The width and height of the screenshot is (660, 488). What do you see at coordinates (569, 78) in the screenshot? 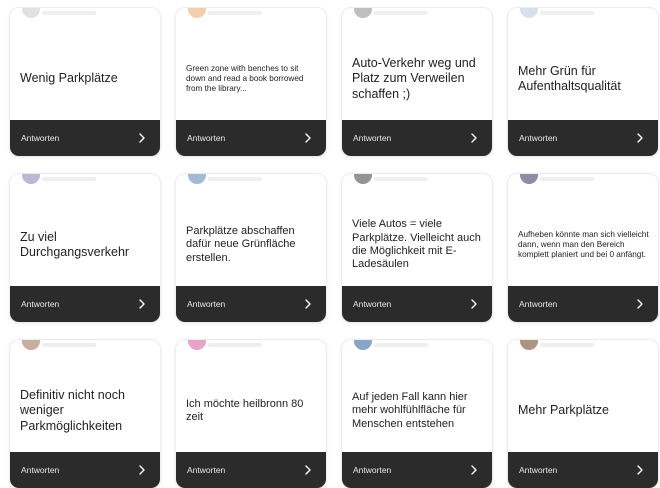
I see `answer-text: Mehr Grün für Aufenthaltsqualität` at bounding box center [569, 78].